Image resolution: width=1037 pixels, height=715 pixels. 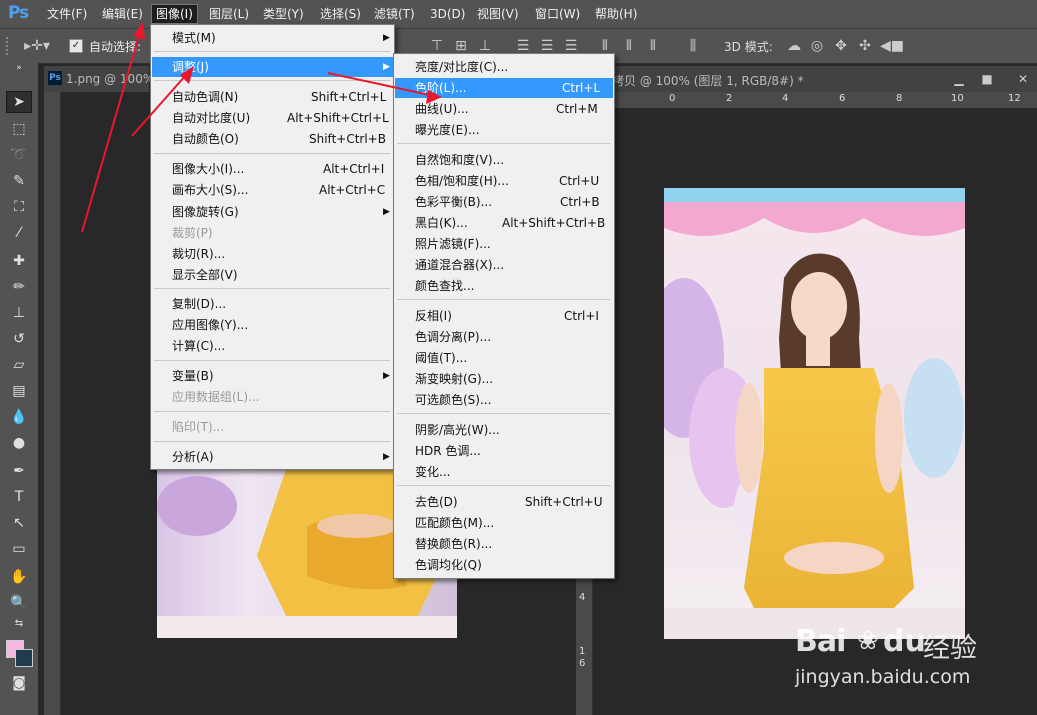 What do you see at coordinates (111, 132) in the screenshot?
I see `annotation-arrow-to-image-menu` at bounding box center [111, 132].